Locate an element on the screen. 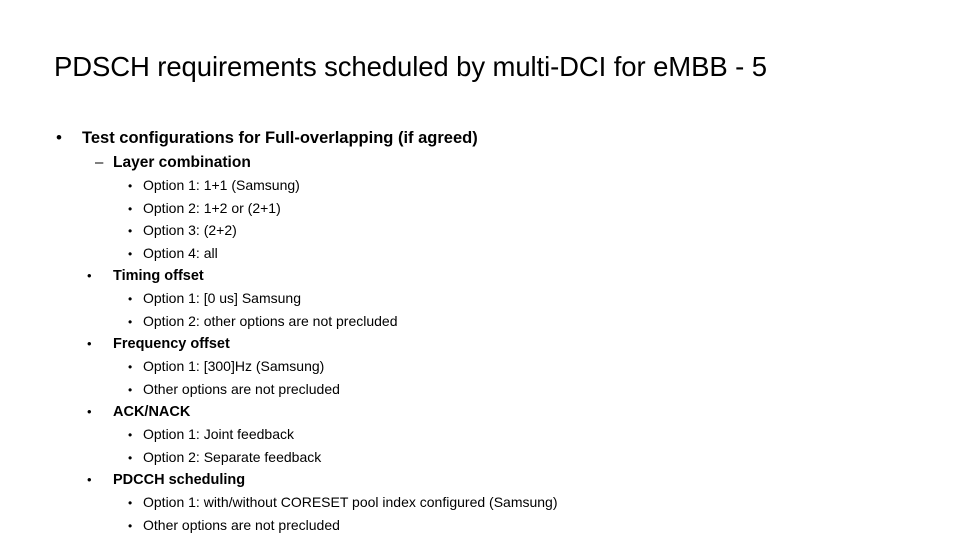 The height and width of the screenshot is (540, 960). section-heading-label: ACK/NACK is located at coordinates (152, 412).